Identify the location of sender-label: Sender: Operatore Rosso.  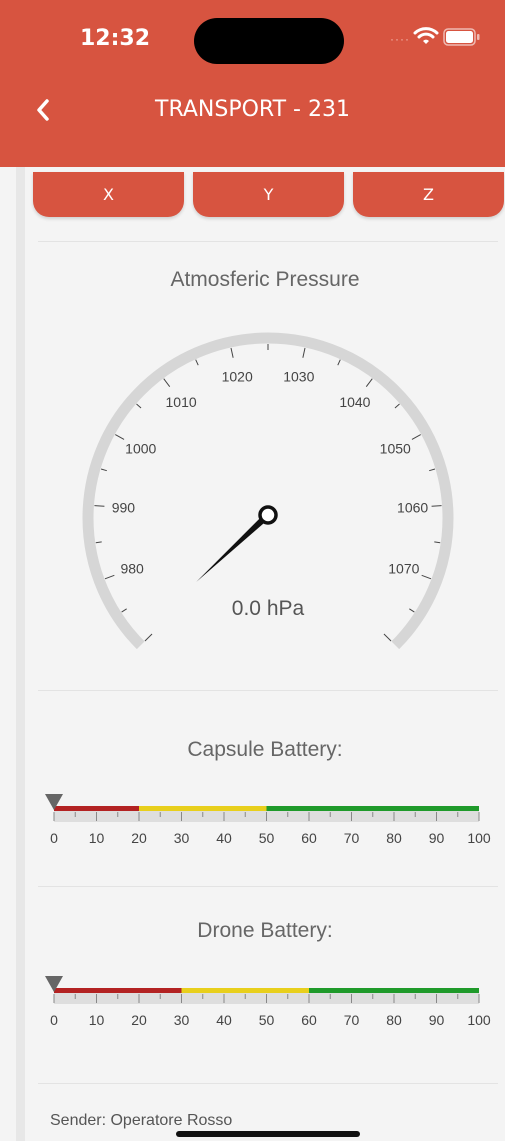
(141, 1120).